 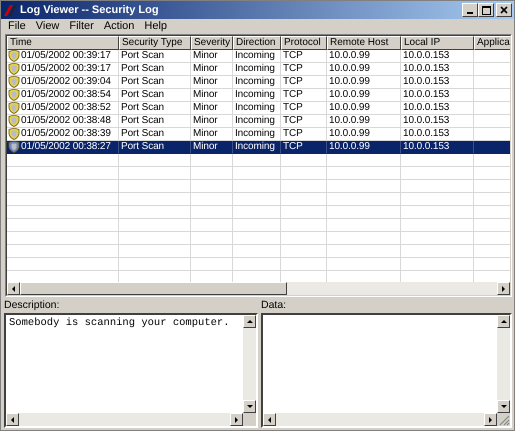 What do you see at coordinates (10, 10) in the screenshot?
I see `app-icon` at bounding box center [10, 10].